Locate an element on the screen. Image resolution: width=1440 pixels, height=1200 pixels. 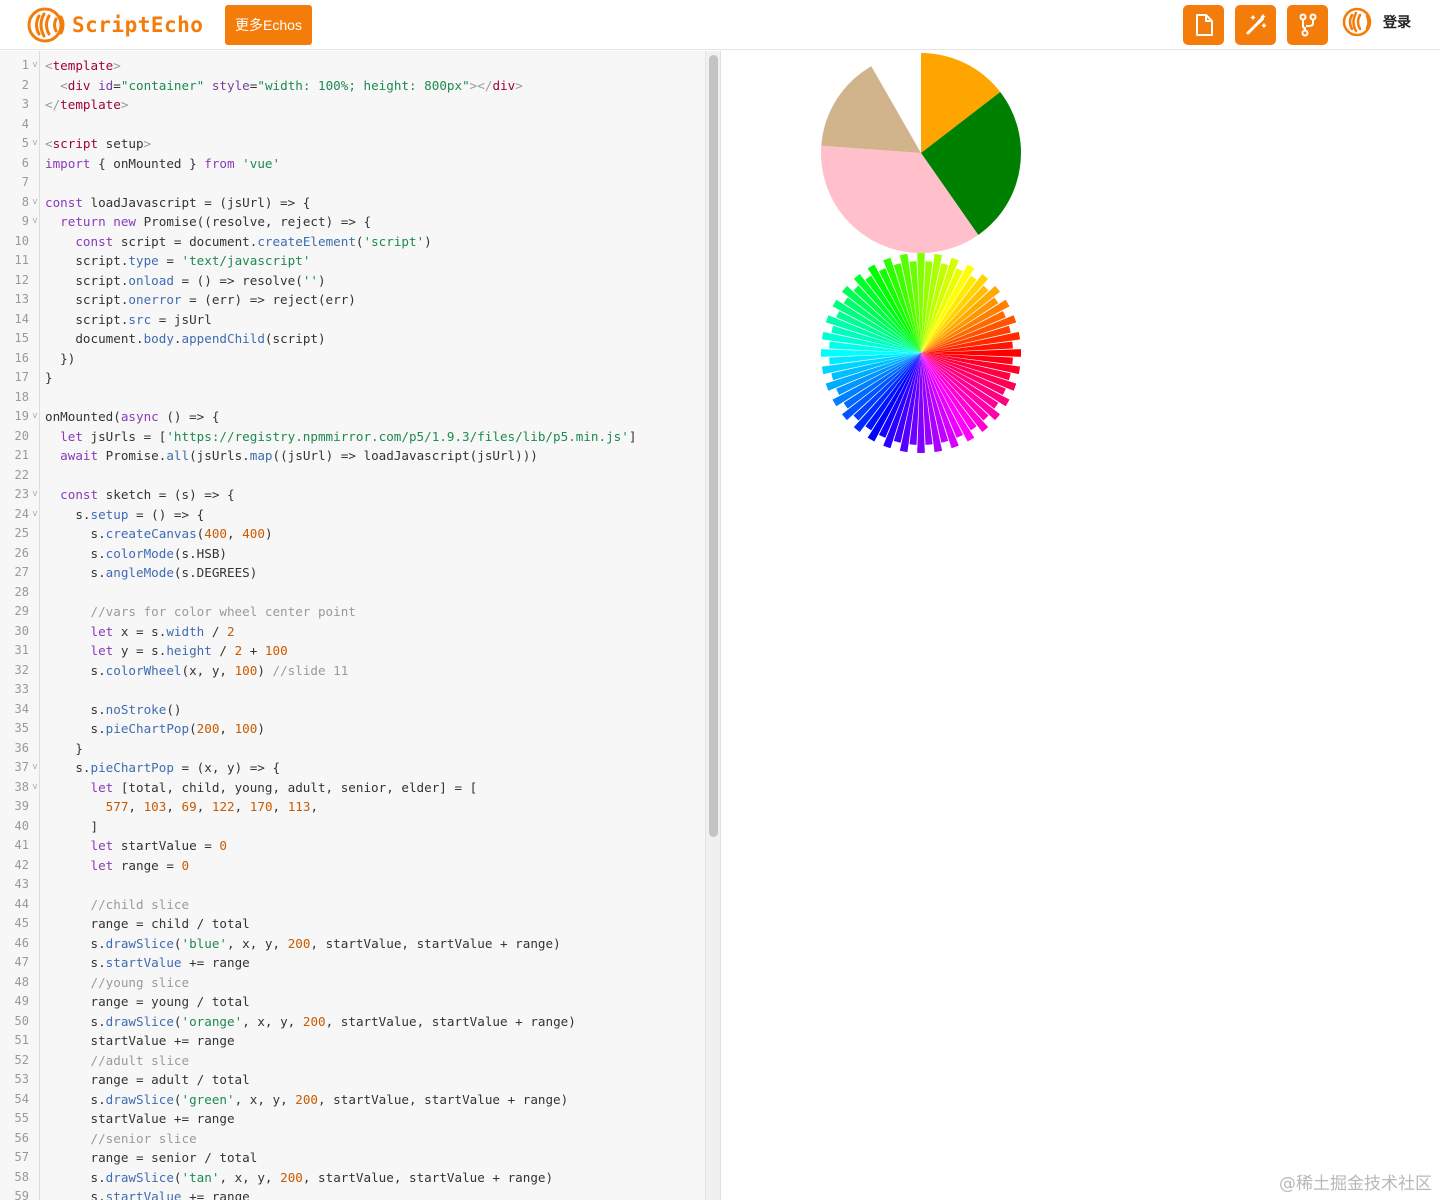
code-line: 29 //vars for color wheel center point is located at coordinates (352, 612).